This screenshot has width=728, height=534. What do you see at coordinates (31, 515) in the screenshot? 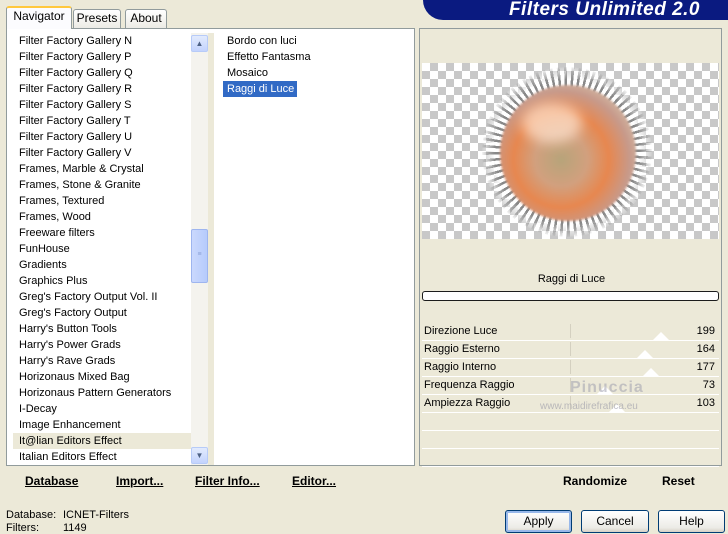
I see `database-label: Database:` at bounding box center [31, 515].